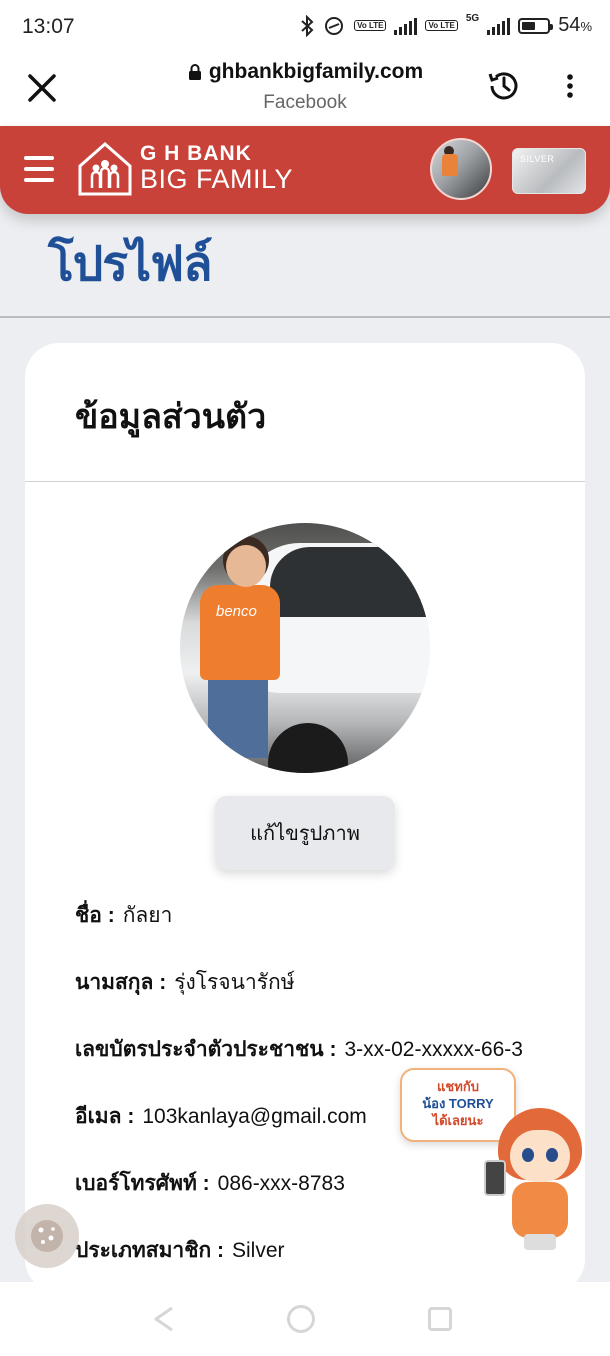 The width and height of the screenshot is (610, 1356). I want to click on network-type: 5G, so click(472, 18).